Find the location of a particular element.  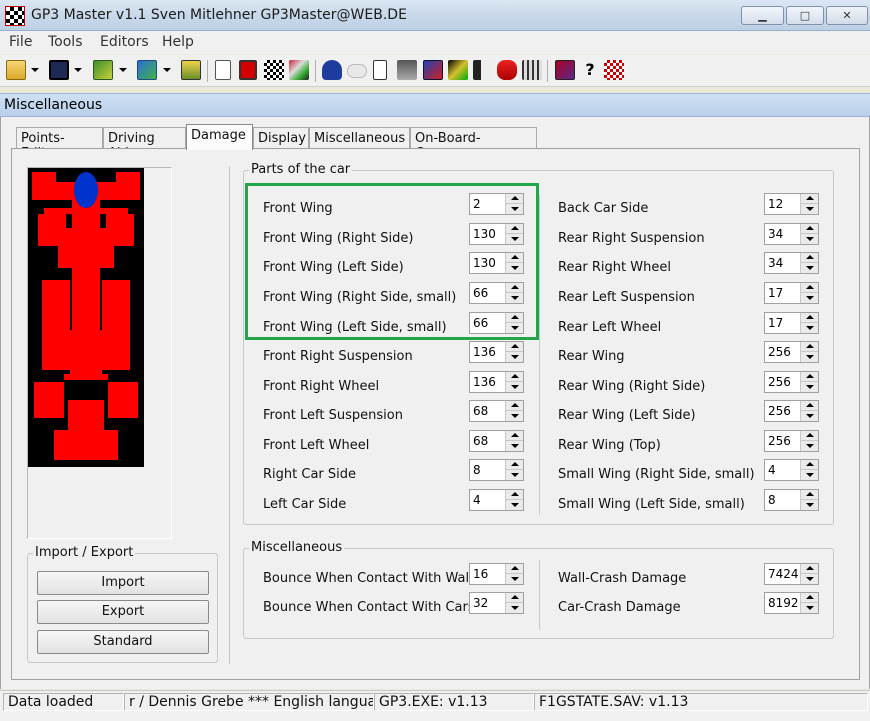

flag-swap-icon is located at coordinates (458, 70).